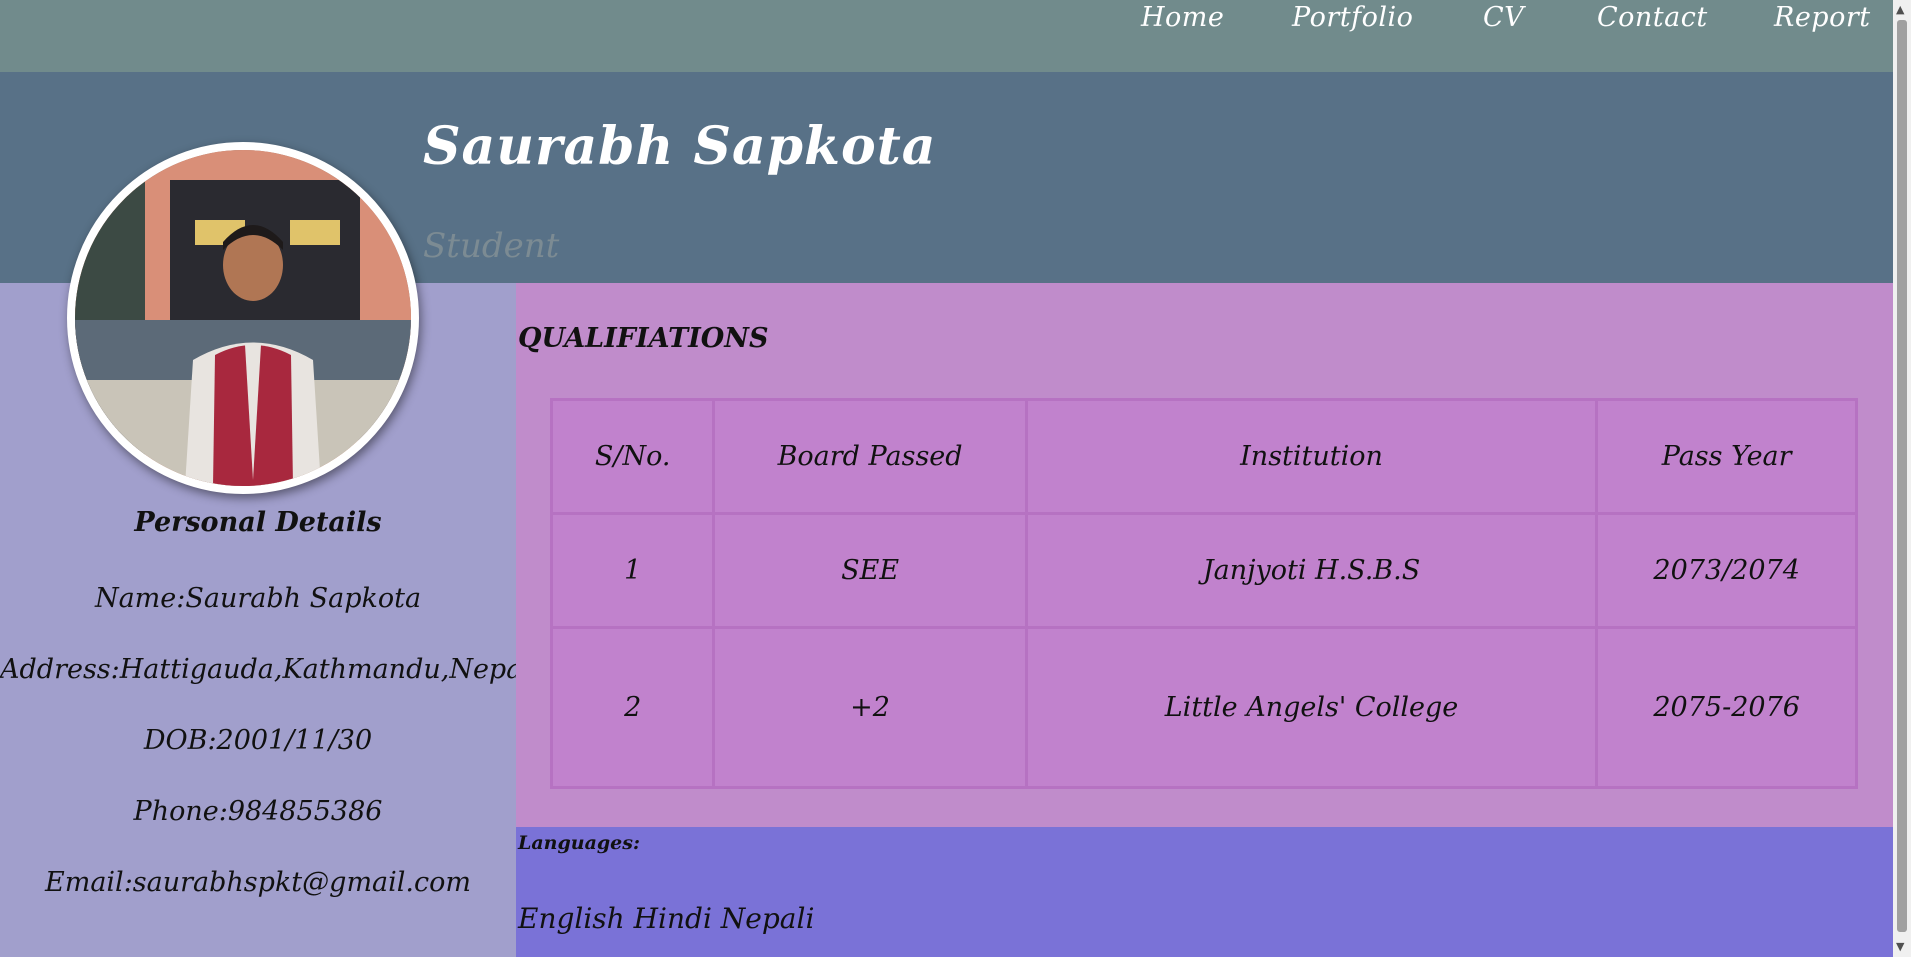 The image size is (1911, 957). I want to click on table-row: 1 SEE Janjyoti H.S.B.S 2073/2074, so click(1203, 570).